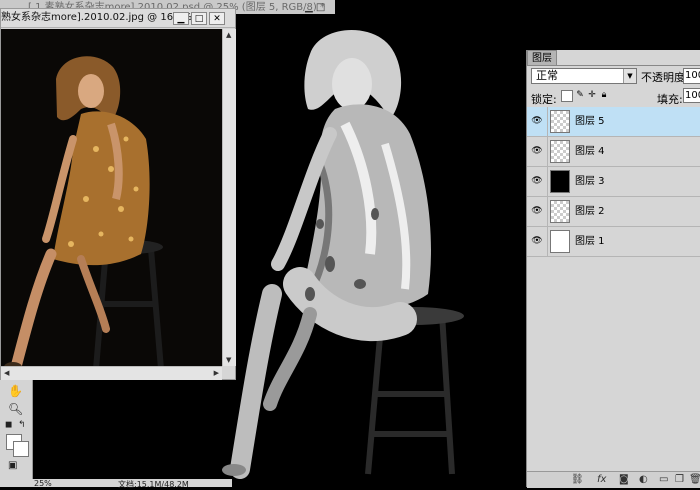 The image size is (700, 490). Describe the element at coordinates (544, 99) in the screenshot. I see `lock-label: 锁定:` at that location.